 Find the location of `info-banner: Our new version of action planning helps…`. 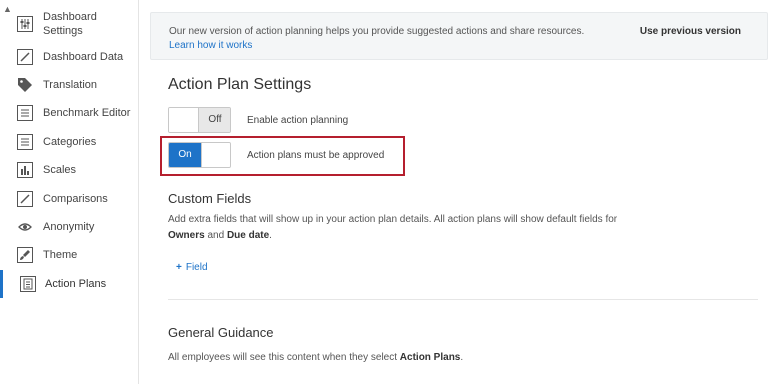

info-banner: Our new version of action planning helps… is located at coordinates (459, 36).